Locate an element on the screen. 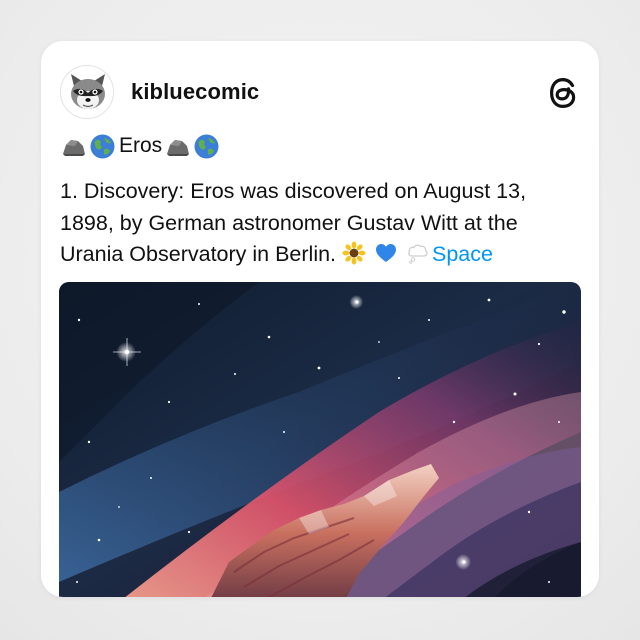 Image resolution: width=640 pixels, height=640 pixels. blue-heart-emoji-icon is located at coordinates (386, 253).